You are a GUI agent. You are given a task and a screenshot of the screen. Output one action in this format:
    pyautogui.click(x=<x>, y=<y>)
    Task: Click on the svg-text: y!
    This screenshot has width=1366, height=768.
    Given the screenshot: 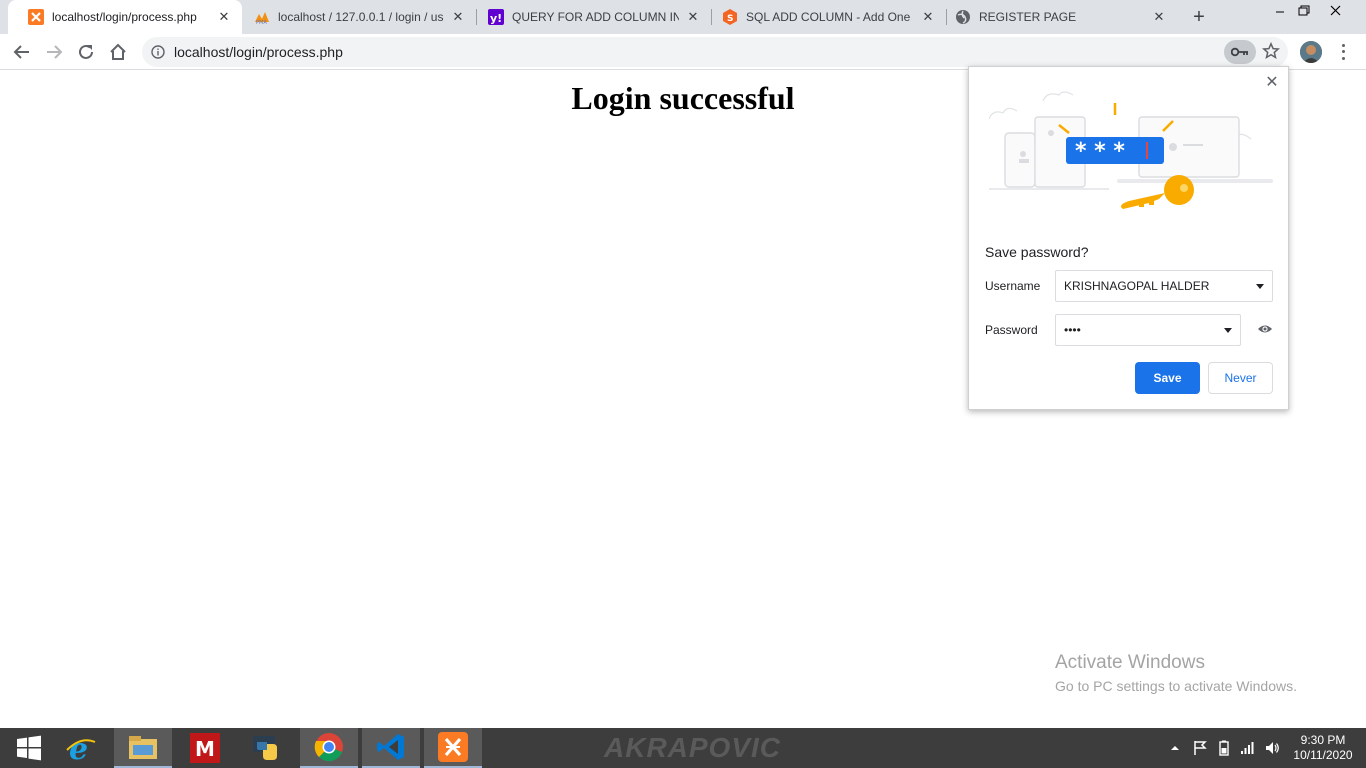 What is the action you would take?
    pyautogui.click(x=496, y=18)
    